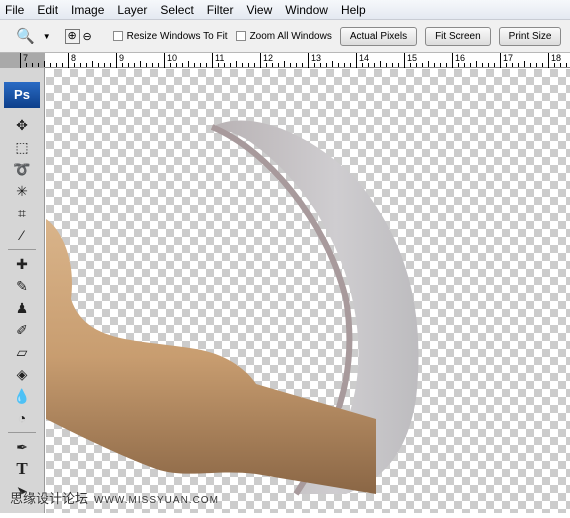  I want to click on dodge-tool-icon: ◔, so click(22, 418).